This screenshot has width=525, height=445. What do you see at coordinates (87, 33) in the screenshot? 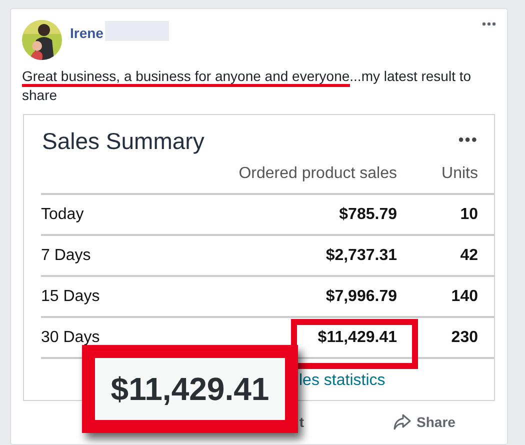
I see `author-name: Irene` at bounding box center [87, 33].